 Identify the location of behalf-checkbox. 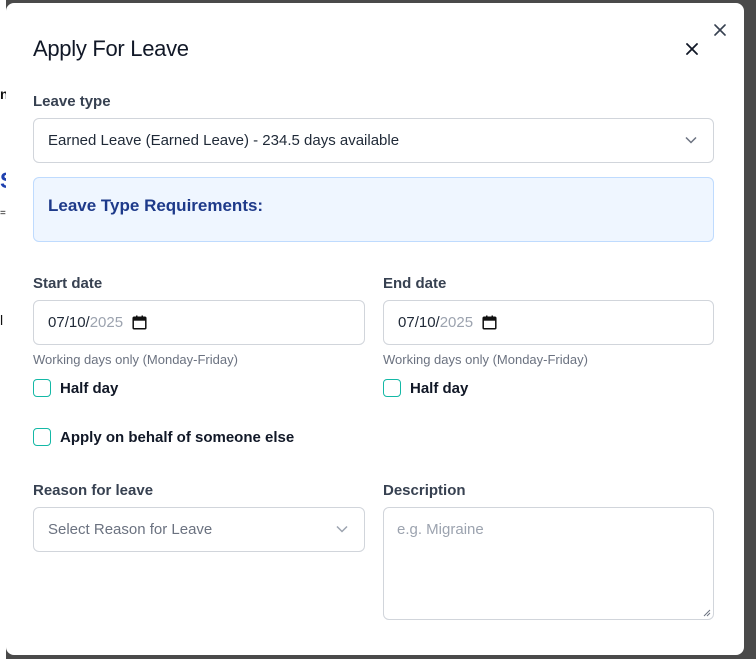
(42, 437).